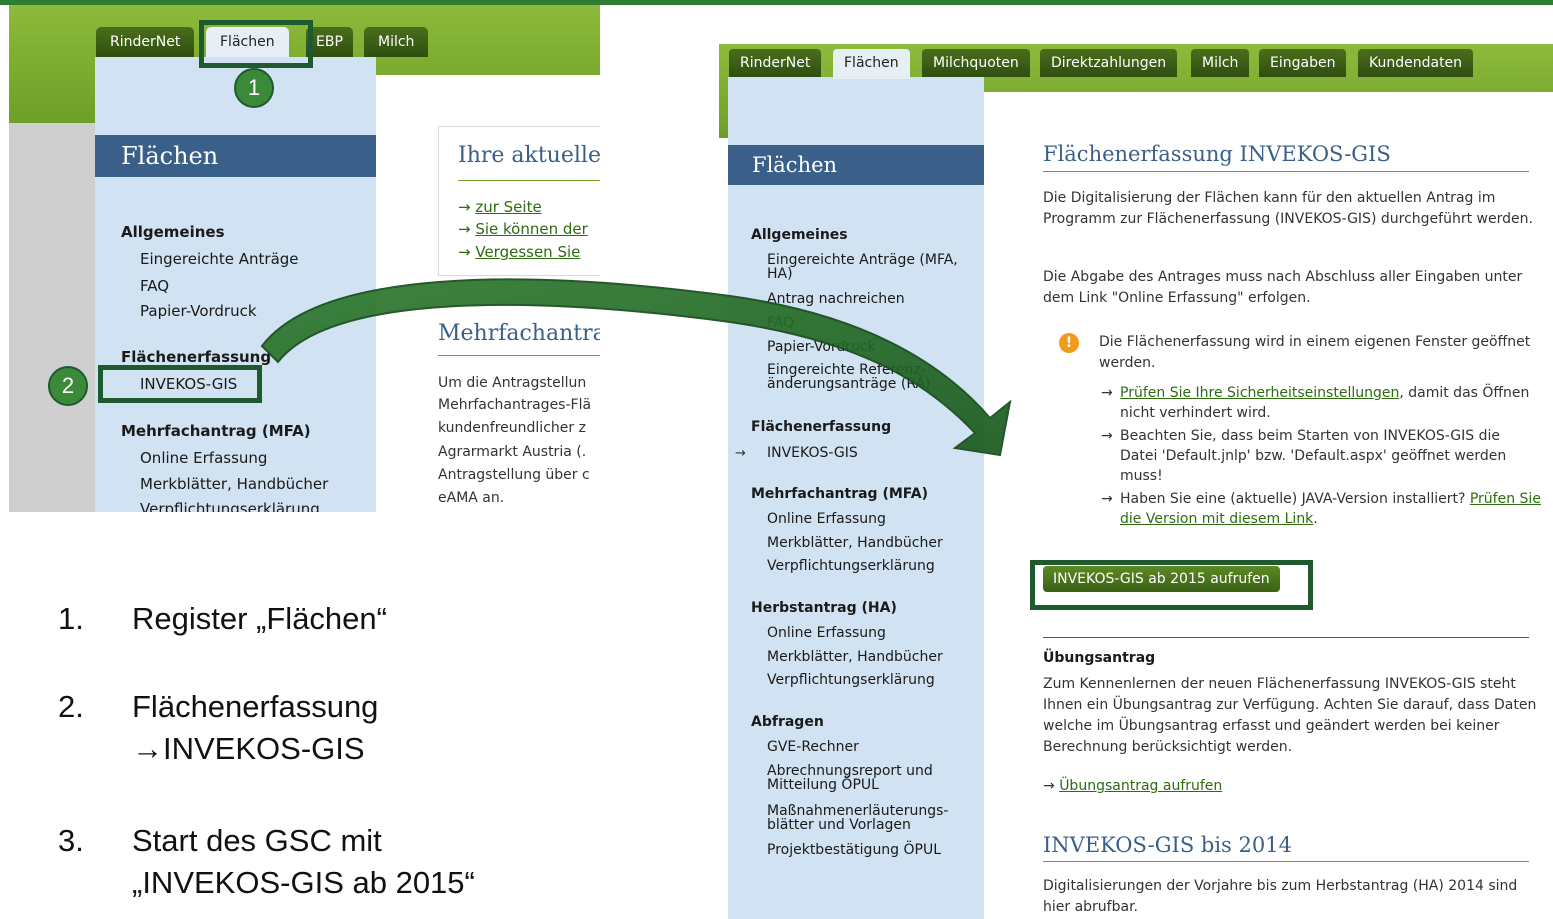  I want to click on heading-mehrfachantrag: Mehrfachantra, so click(519, 333).